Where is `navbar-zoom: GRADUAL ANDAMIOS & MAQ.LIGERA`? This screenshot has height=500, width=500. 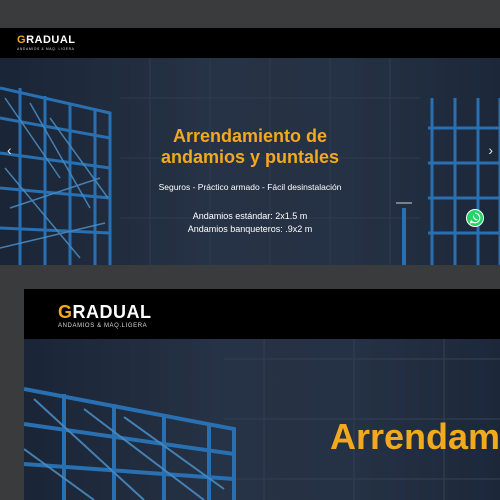 navbar-zoom: GRADUAL ANDAMIOS & MAQ.LIGERA is located at coordinates (262, 314).